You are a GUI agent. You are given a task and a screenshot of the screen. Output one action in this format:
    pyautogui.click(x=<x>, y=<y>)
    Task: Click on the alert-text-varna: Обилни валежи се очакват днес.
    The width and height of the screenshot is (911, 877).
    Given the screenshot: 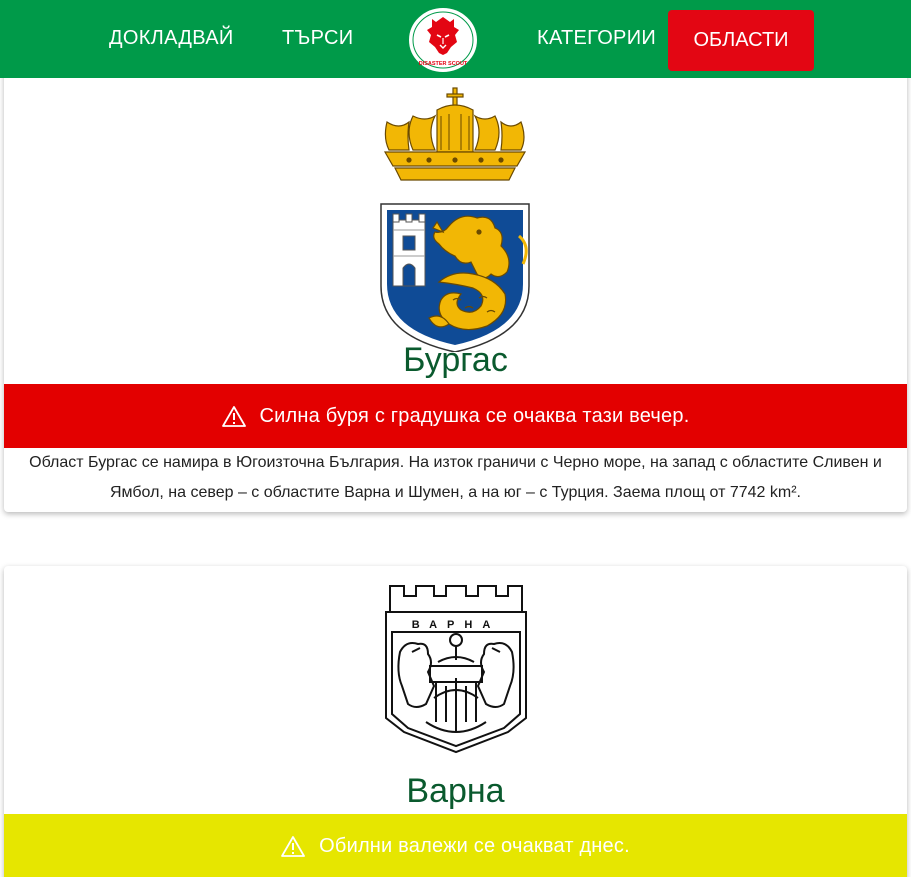 What is the action you would take?
    pyautogui.click(x=474, y=845)
    